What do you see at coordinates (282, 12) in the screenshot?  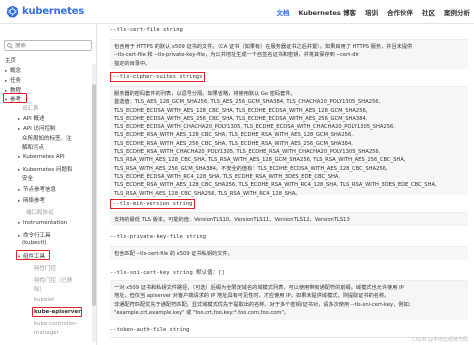 I see `nav-docs: 文档` at bounding box center [282, 12].